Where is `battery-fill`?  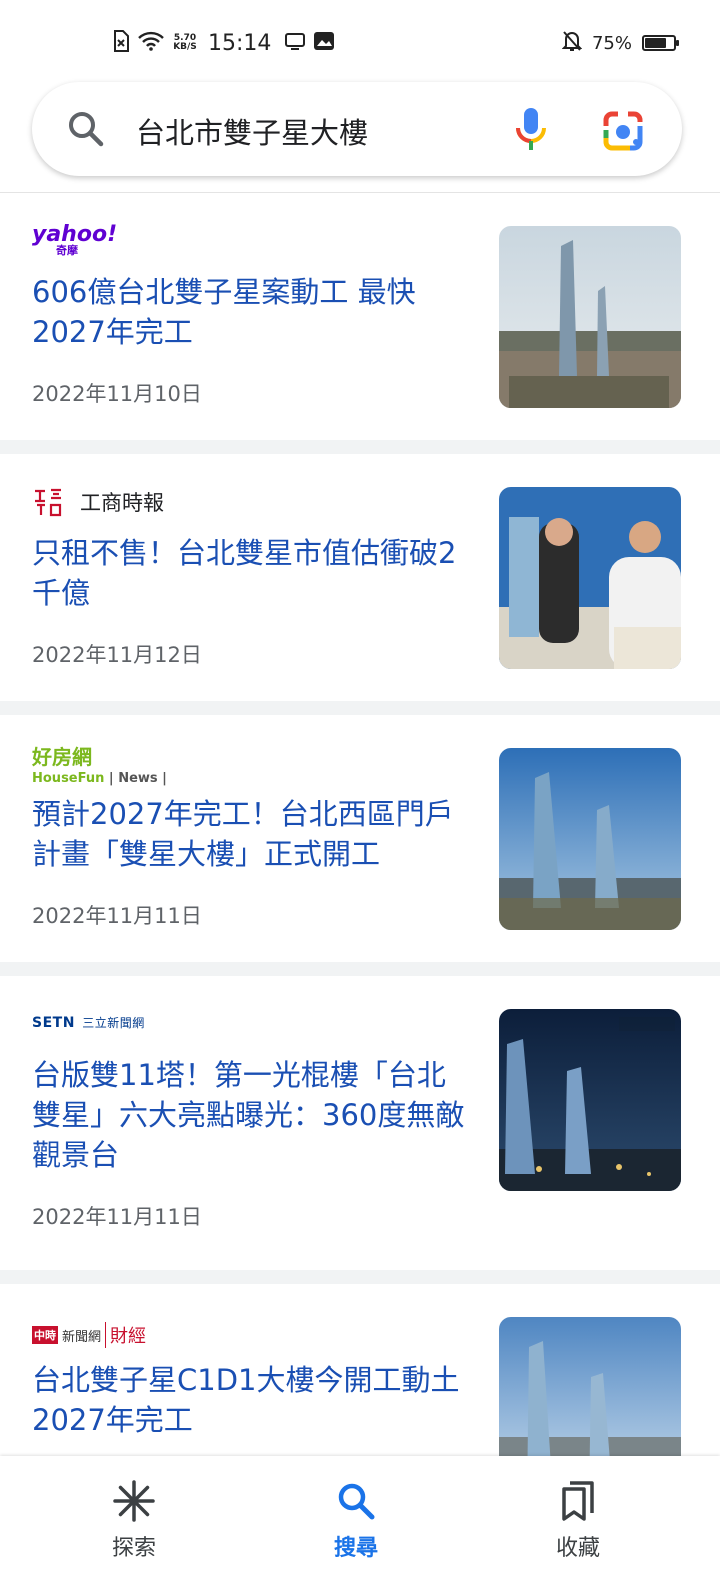 battery-fill is located at coordinates (655, 43).